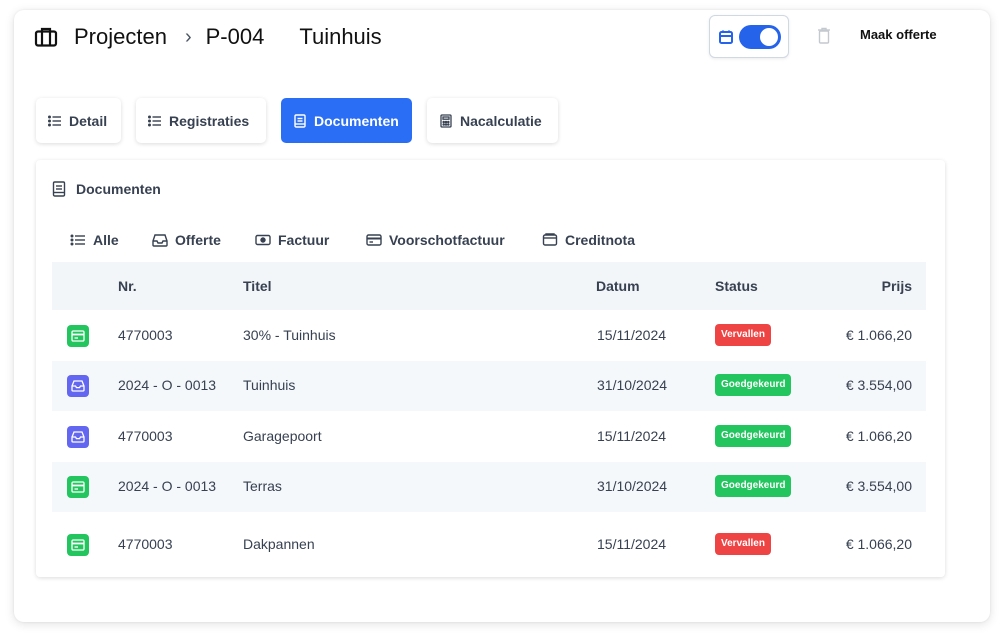  Describe the element at coordinates (600, 240) in the screenshot. I see `filter-label: Creditnota` at that location.